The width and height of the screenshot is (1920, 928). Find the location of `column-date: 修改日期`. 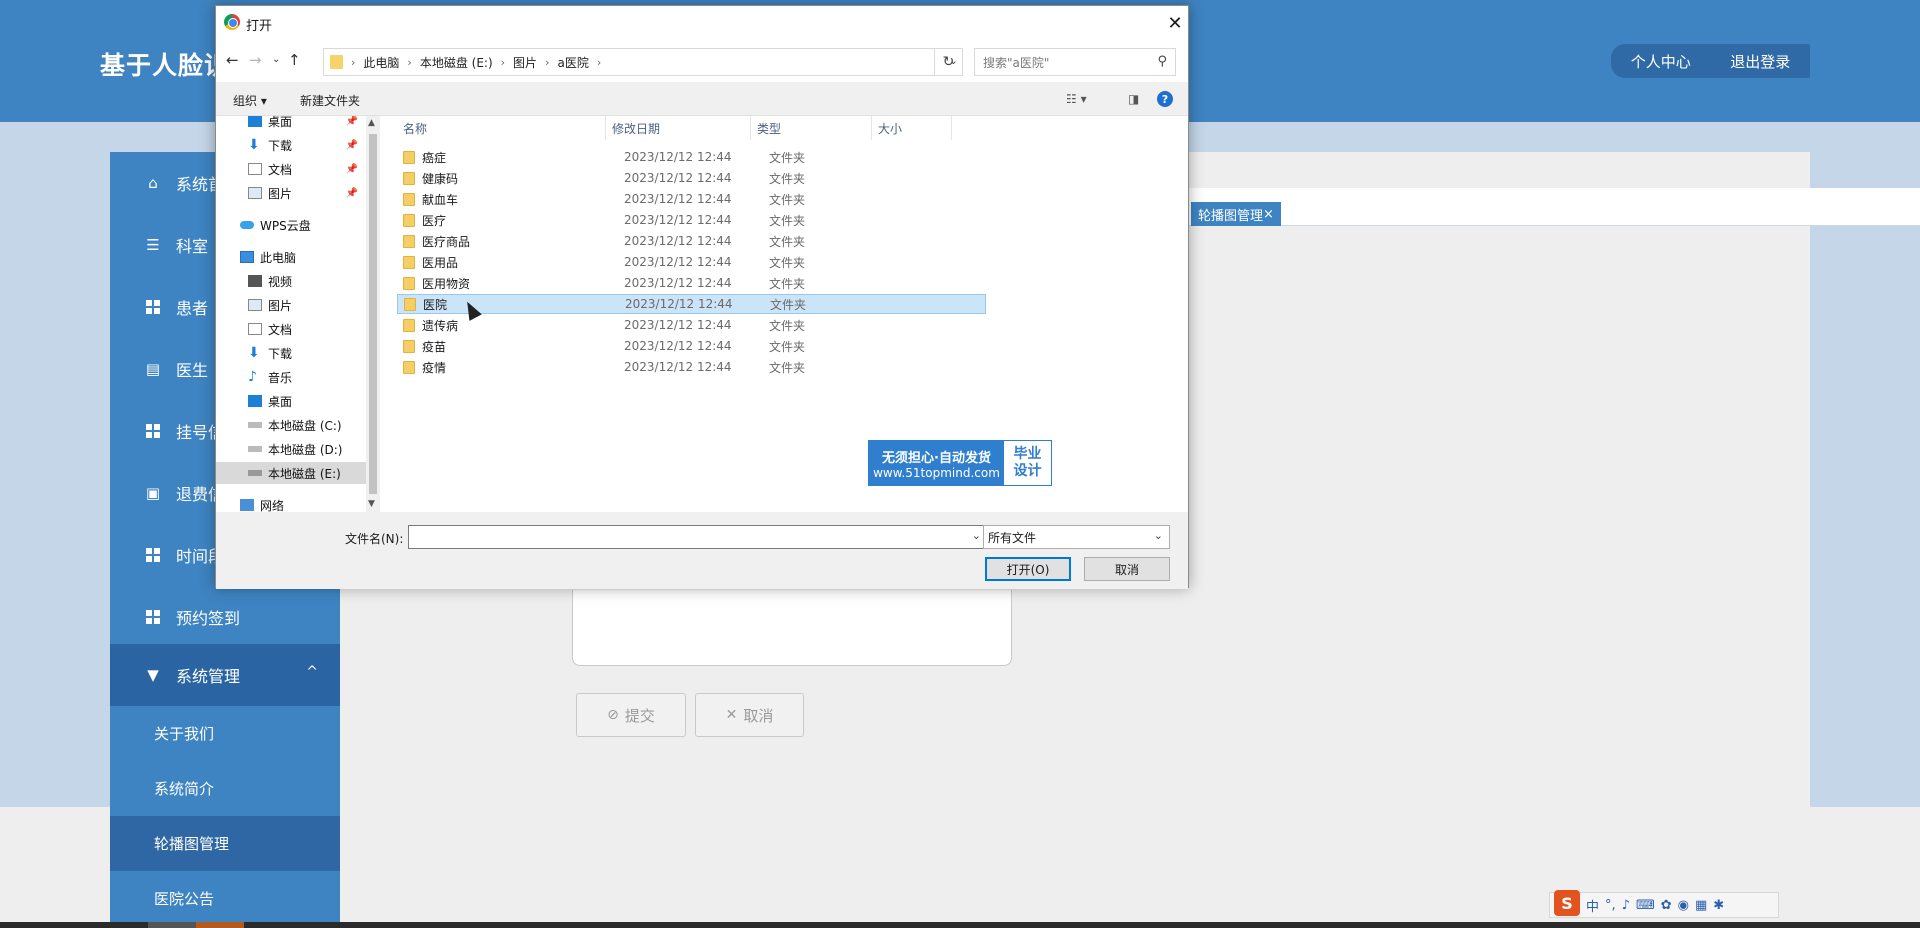

column-date: 修改日期 is located at coordinates (678, 128).